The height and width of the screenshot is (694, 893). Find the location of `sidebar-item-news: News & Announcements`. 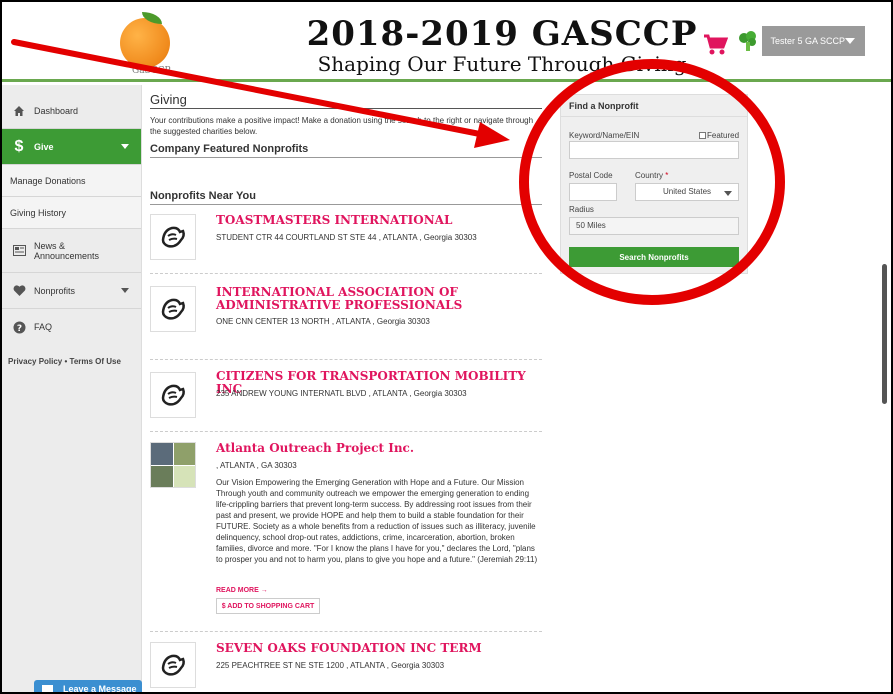

sidebar-item-news: News & Announcements is located at coordinates (71, 251).